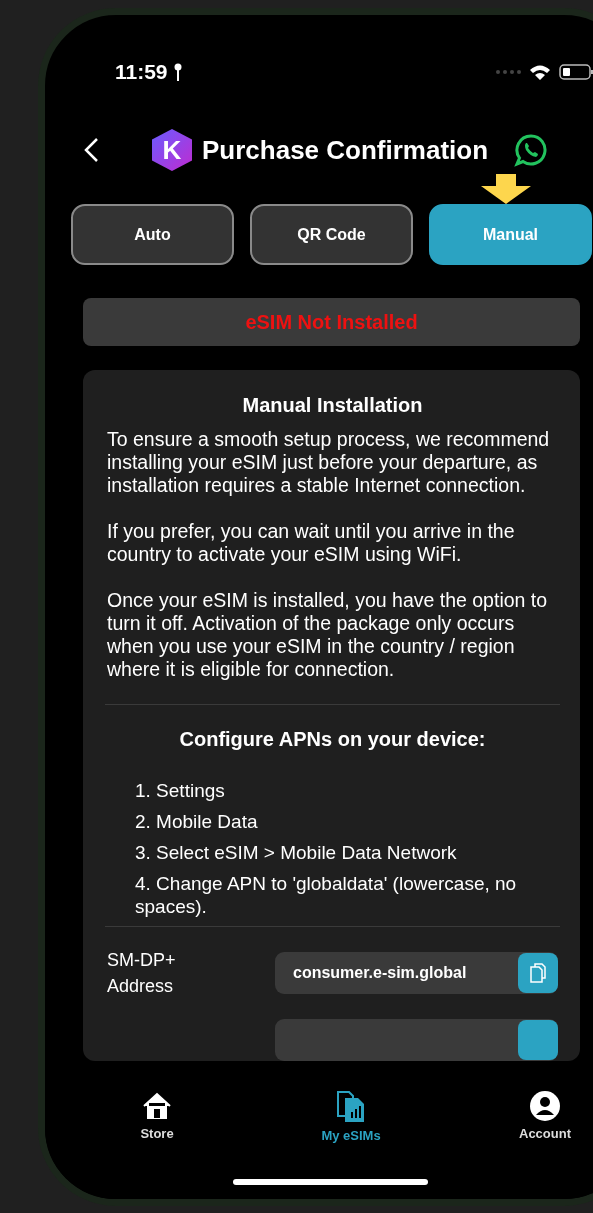  I want to click on text-field, so click(416, 1040).